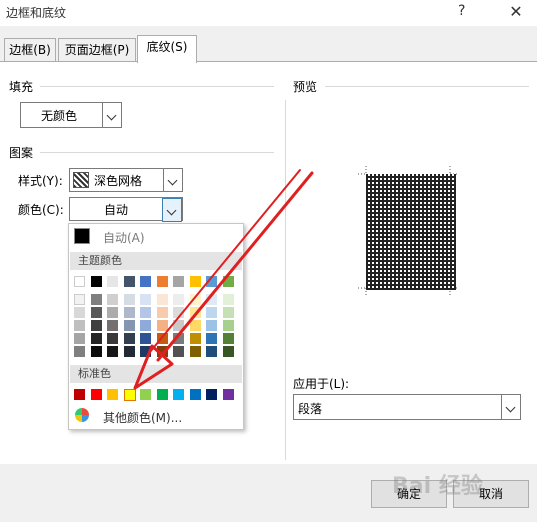 The width and height of the screenshot is (537, 522). What do you see at coordinates (437, 486) in the screenshot?
I see `watermark-logo: Bai 经验` at bounding box center [437, 486].